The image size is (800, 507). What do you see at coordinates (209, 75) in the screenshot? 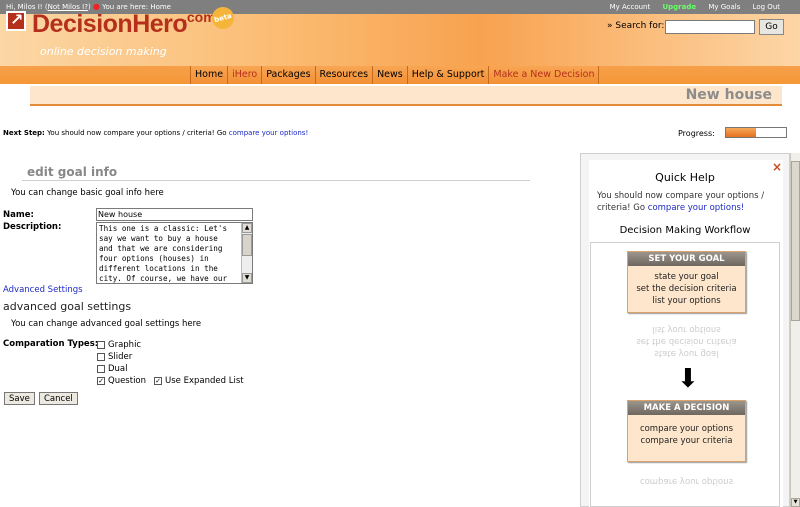
I see `nav-home: Home` at bounding box center [209, 75].